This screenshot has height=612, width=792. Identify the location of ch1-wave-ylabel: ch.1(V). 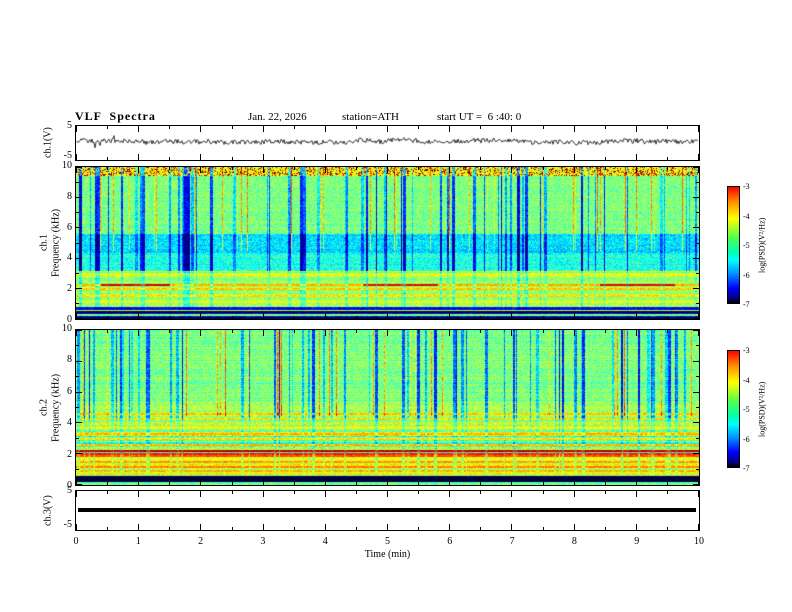
(48, 143).